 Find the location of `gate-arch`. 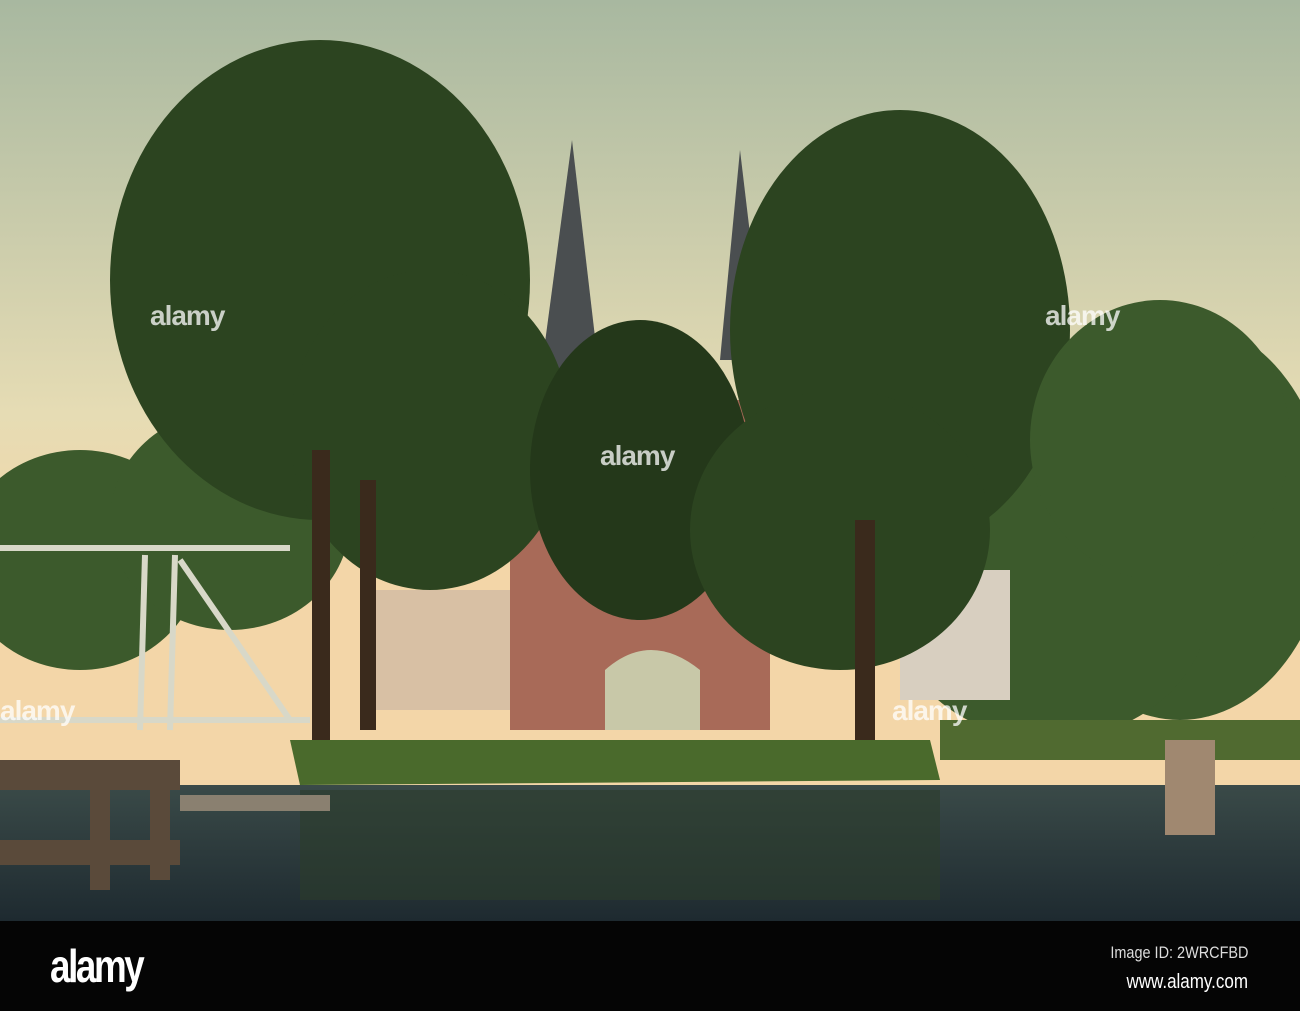

gate-arch is located at coordinates (652, 690).